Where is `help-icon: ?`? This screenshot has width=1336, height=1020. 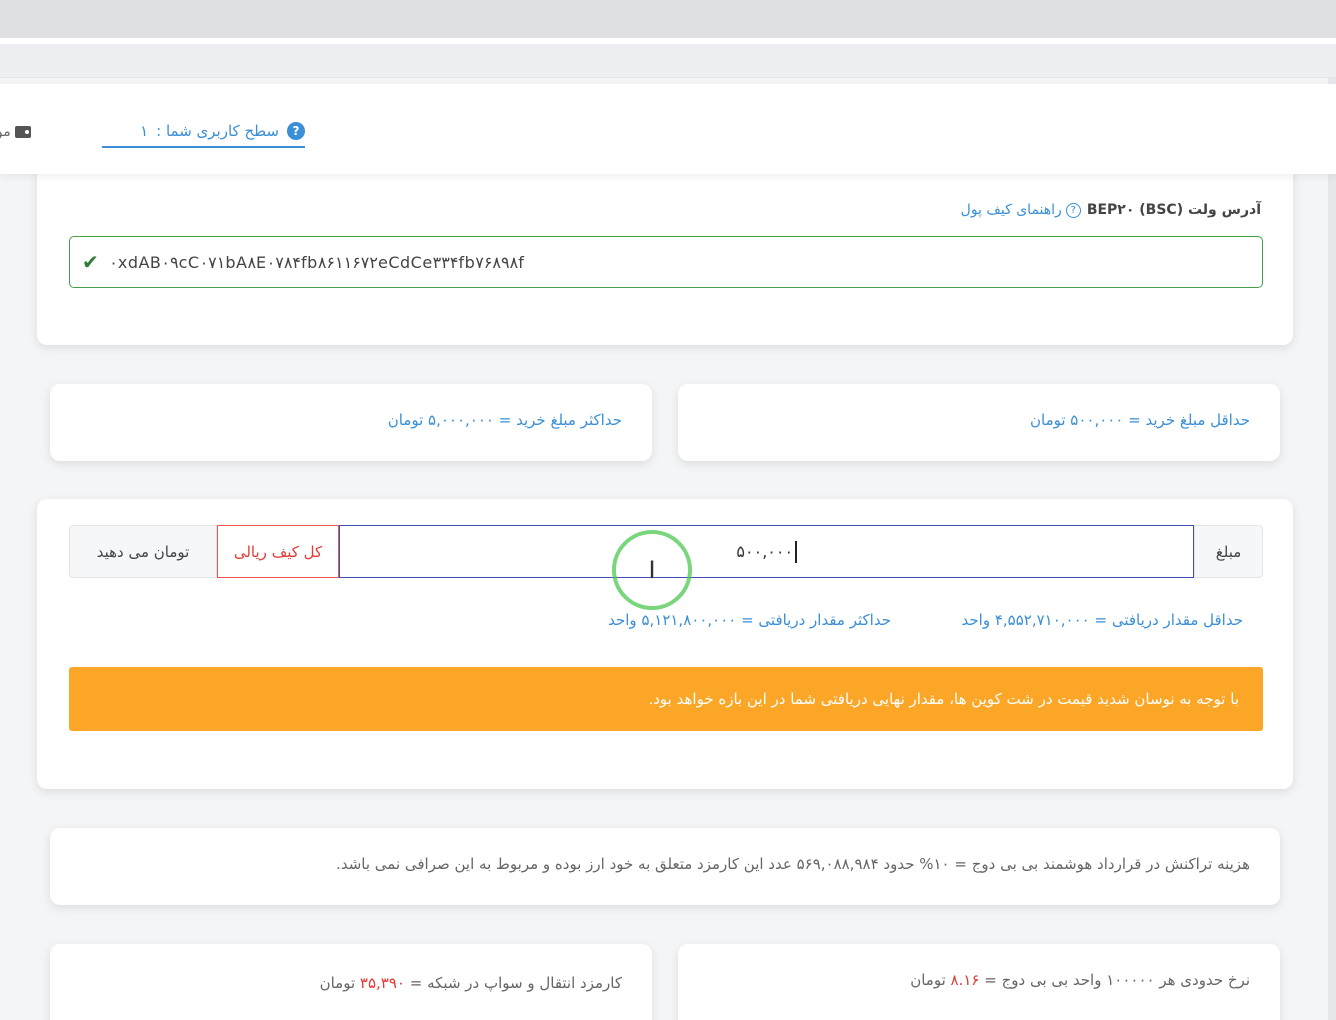
help-icon: ? is located at coordinates (296, 131).